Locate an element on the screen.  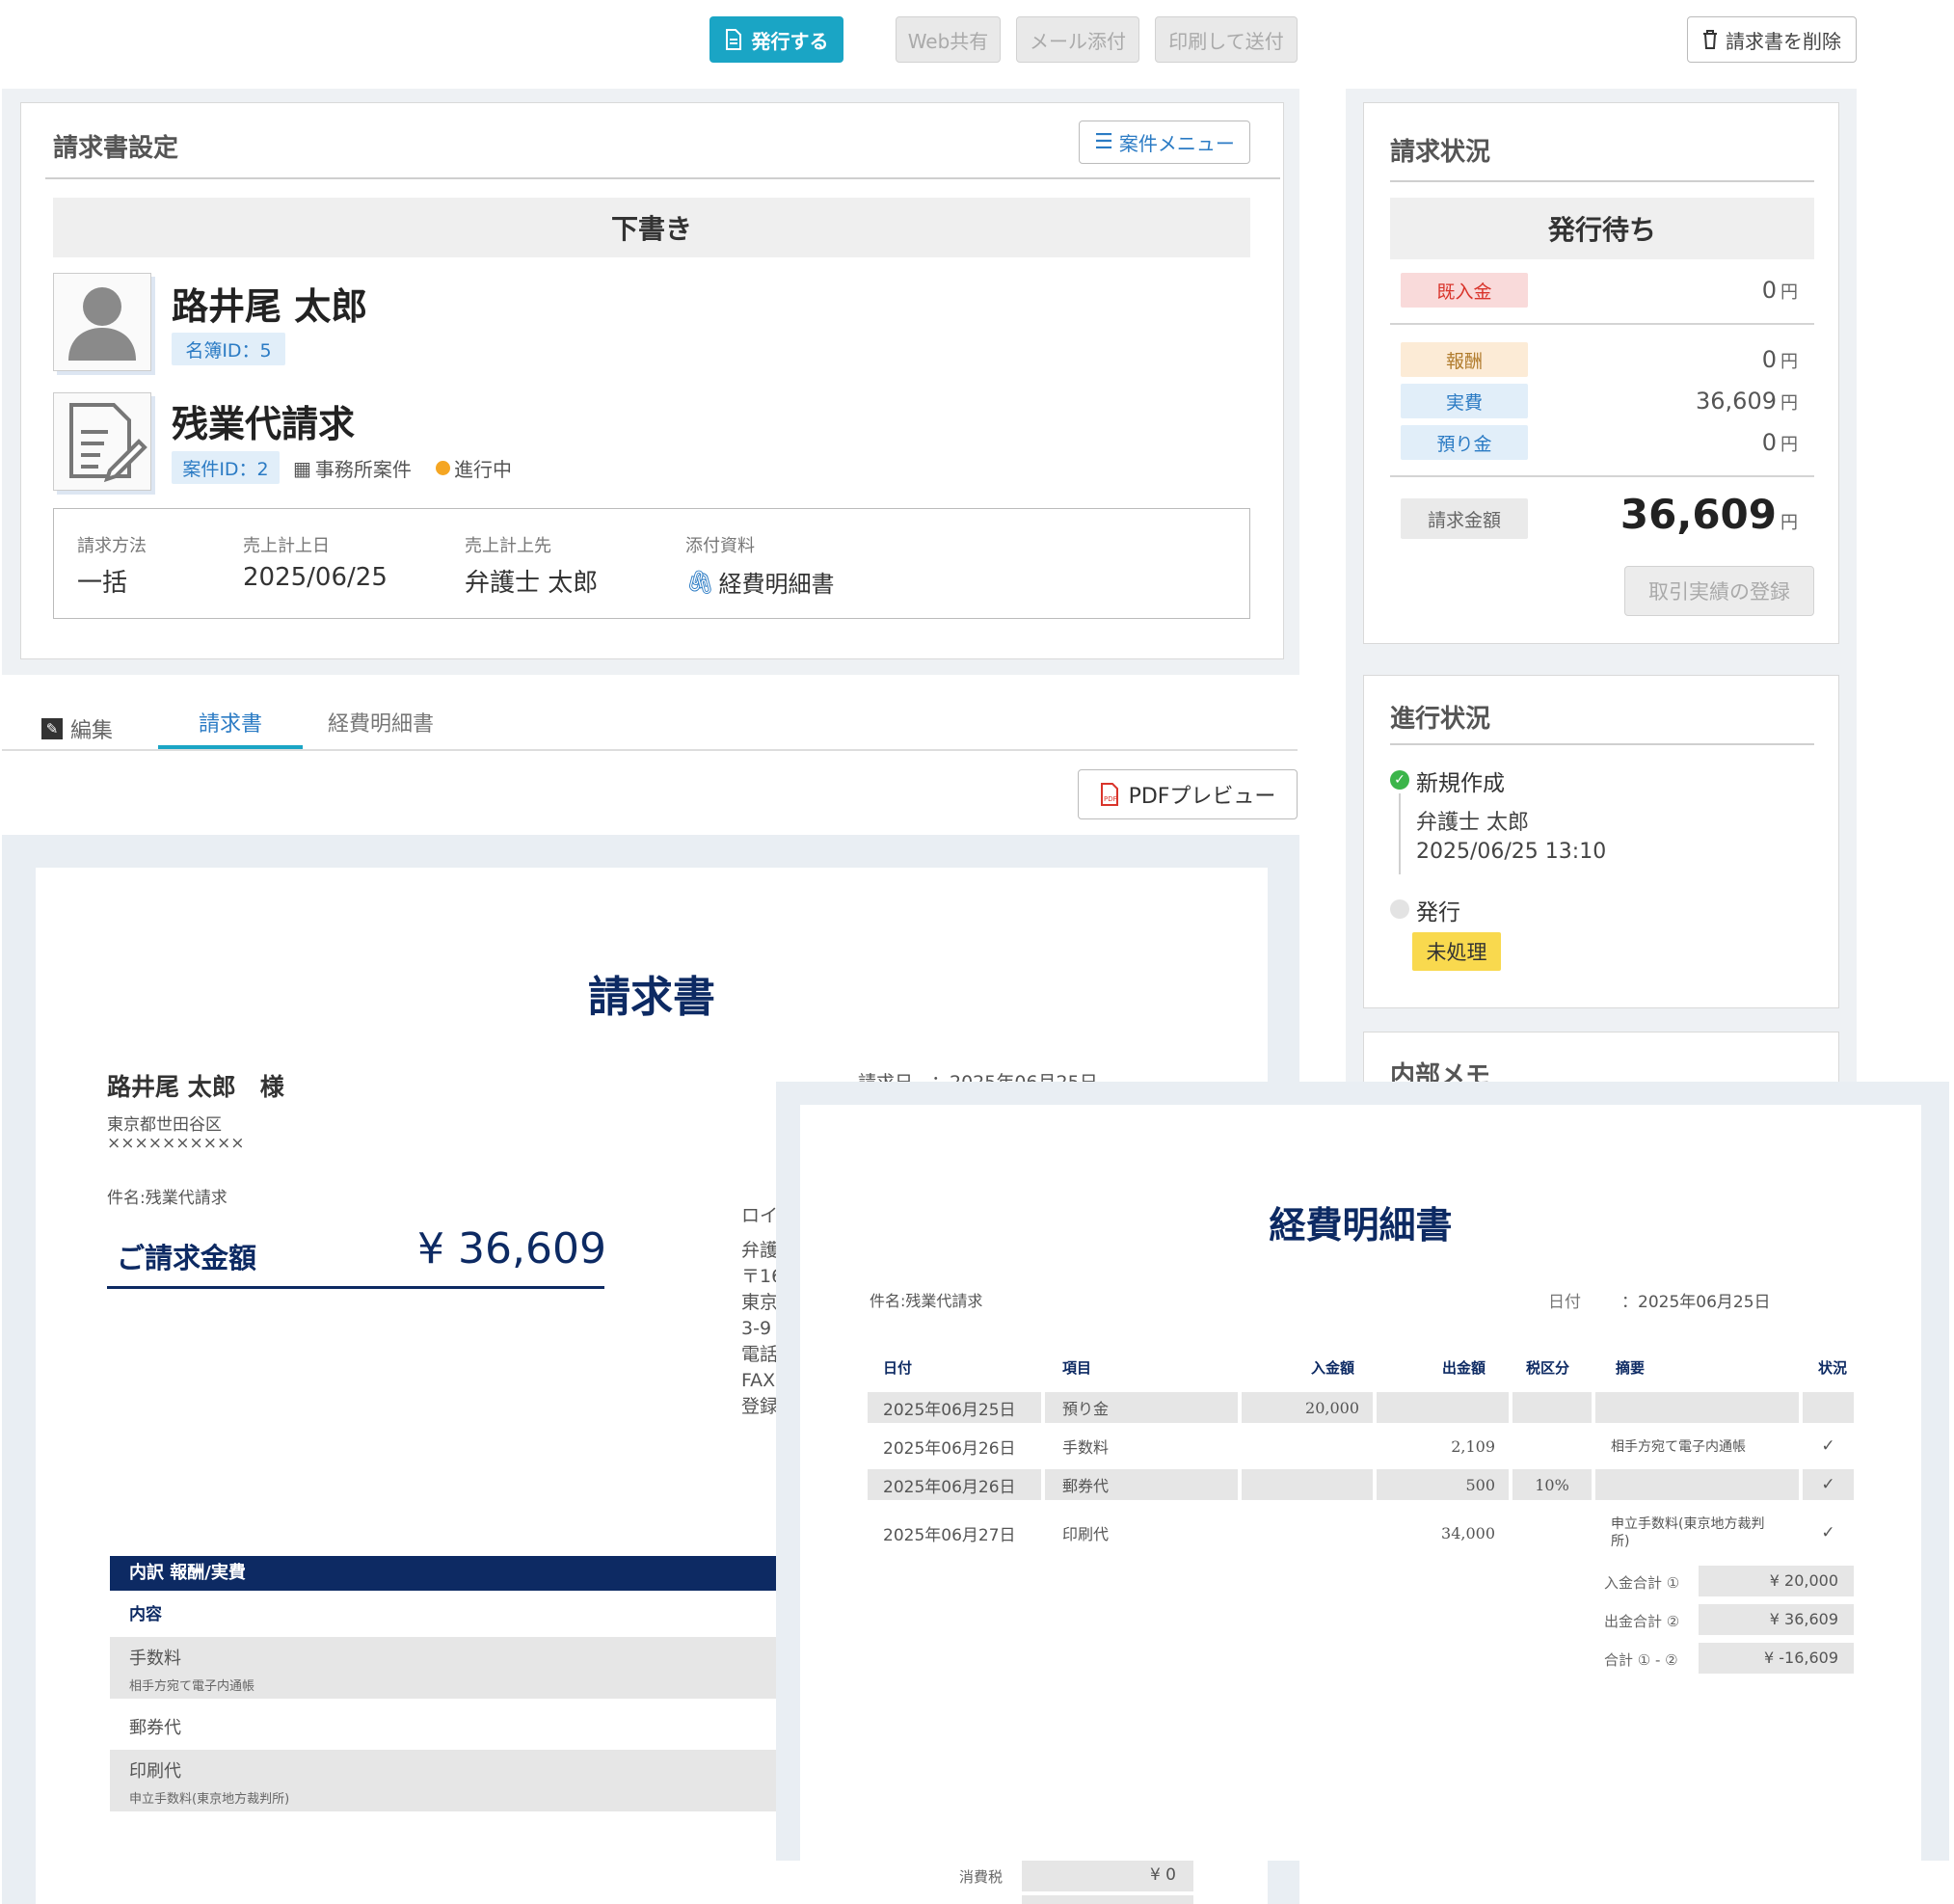
deposit-value: 0 is located at coordinates (1769, 443).